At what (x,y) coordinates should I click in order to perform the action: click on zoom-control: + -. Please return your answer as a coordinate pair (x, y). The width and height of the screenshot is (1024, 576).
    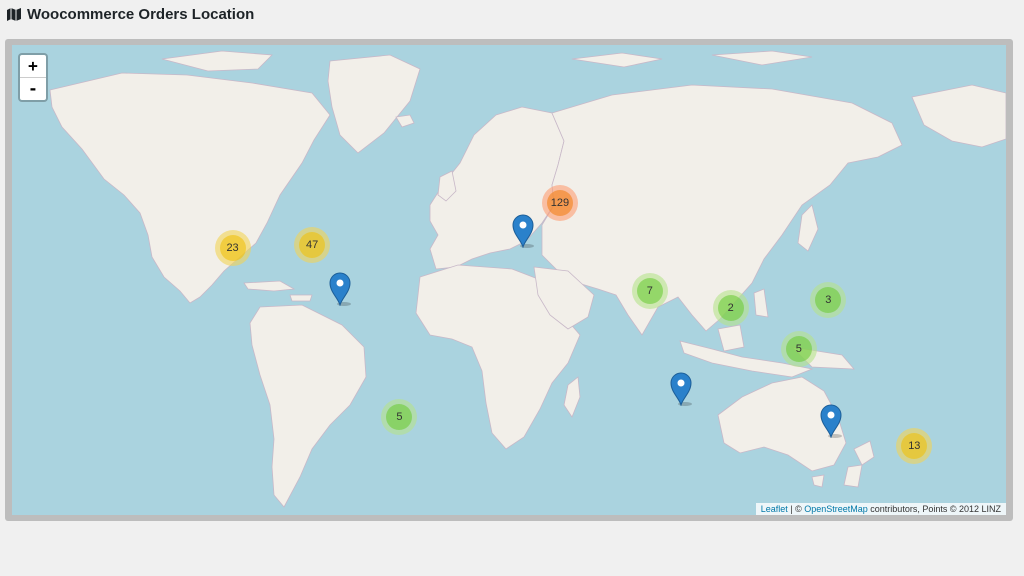
    Looking at the image, I should click on (33, 77).